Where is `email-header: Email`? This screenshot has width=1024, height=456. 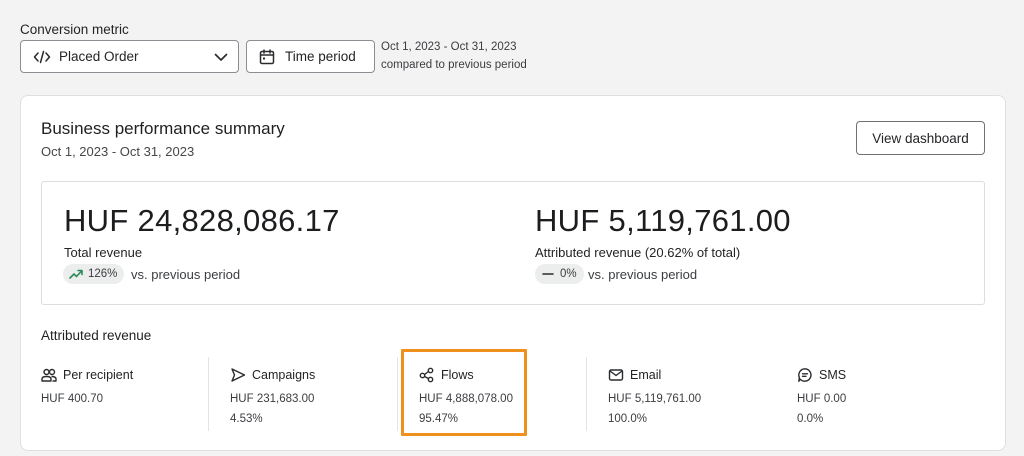
email-header: Email is located at coordinates (634, 375).